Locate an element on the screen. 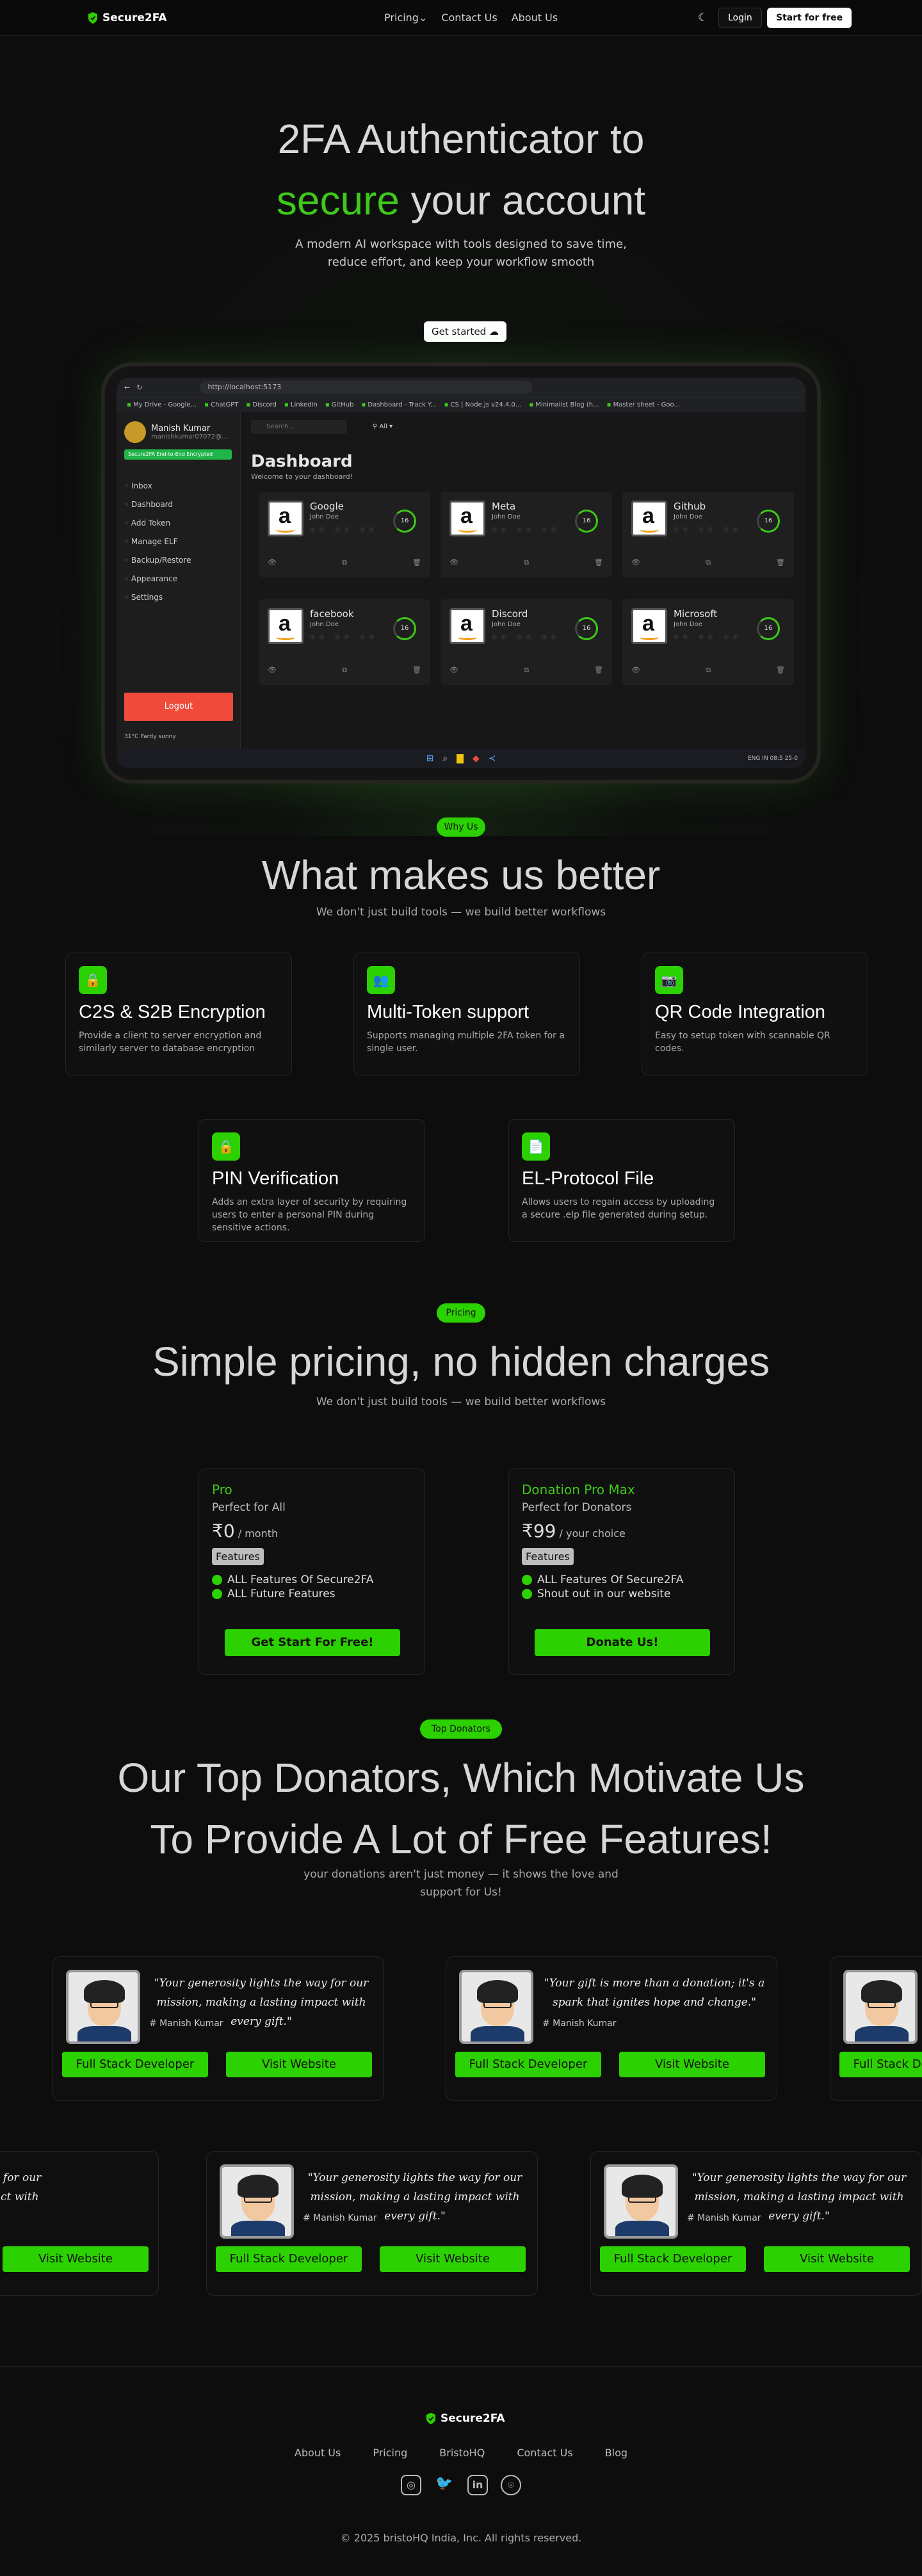 This screenshot has width=922, height=2576. bullet-icon is located at coordinates (527, 1594).